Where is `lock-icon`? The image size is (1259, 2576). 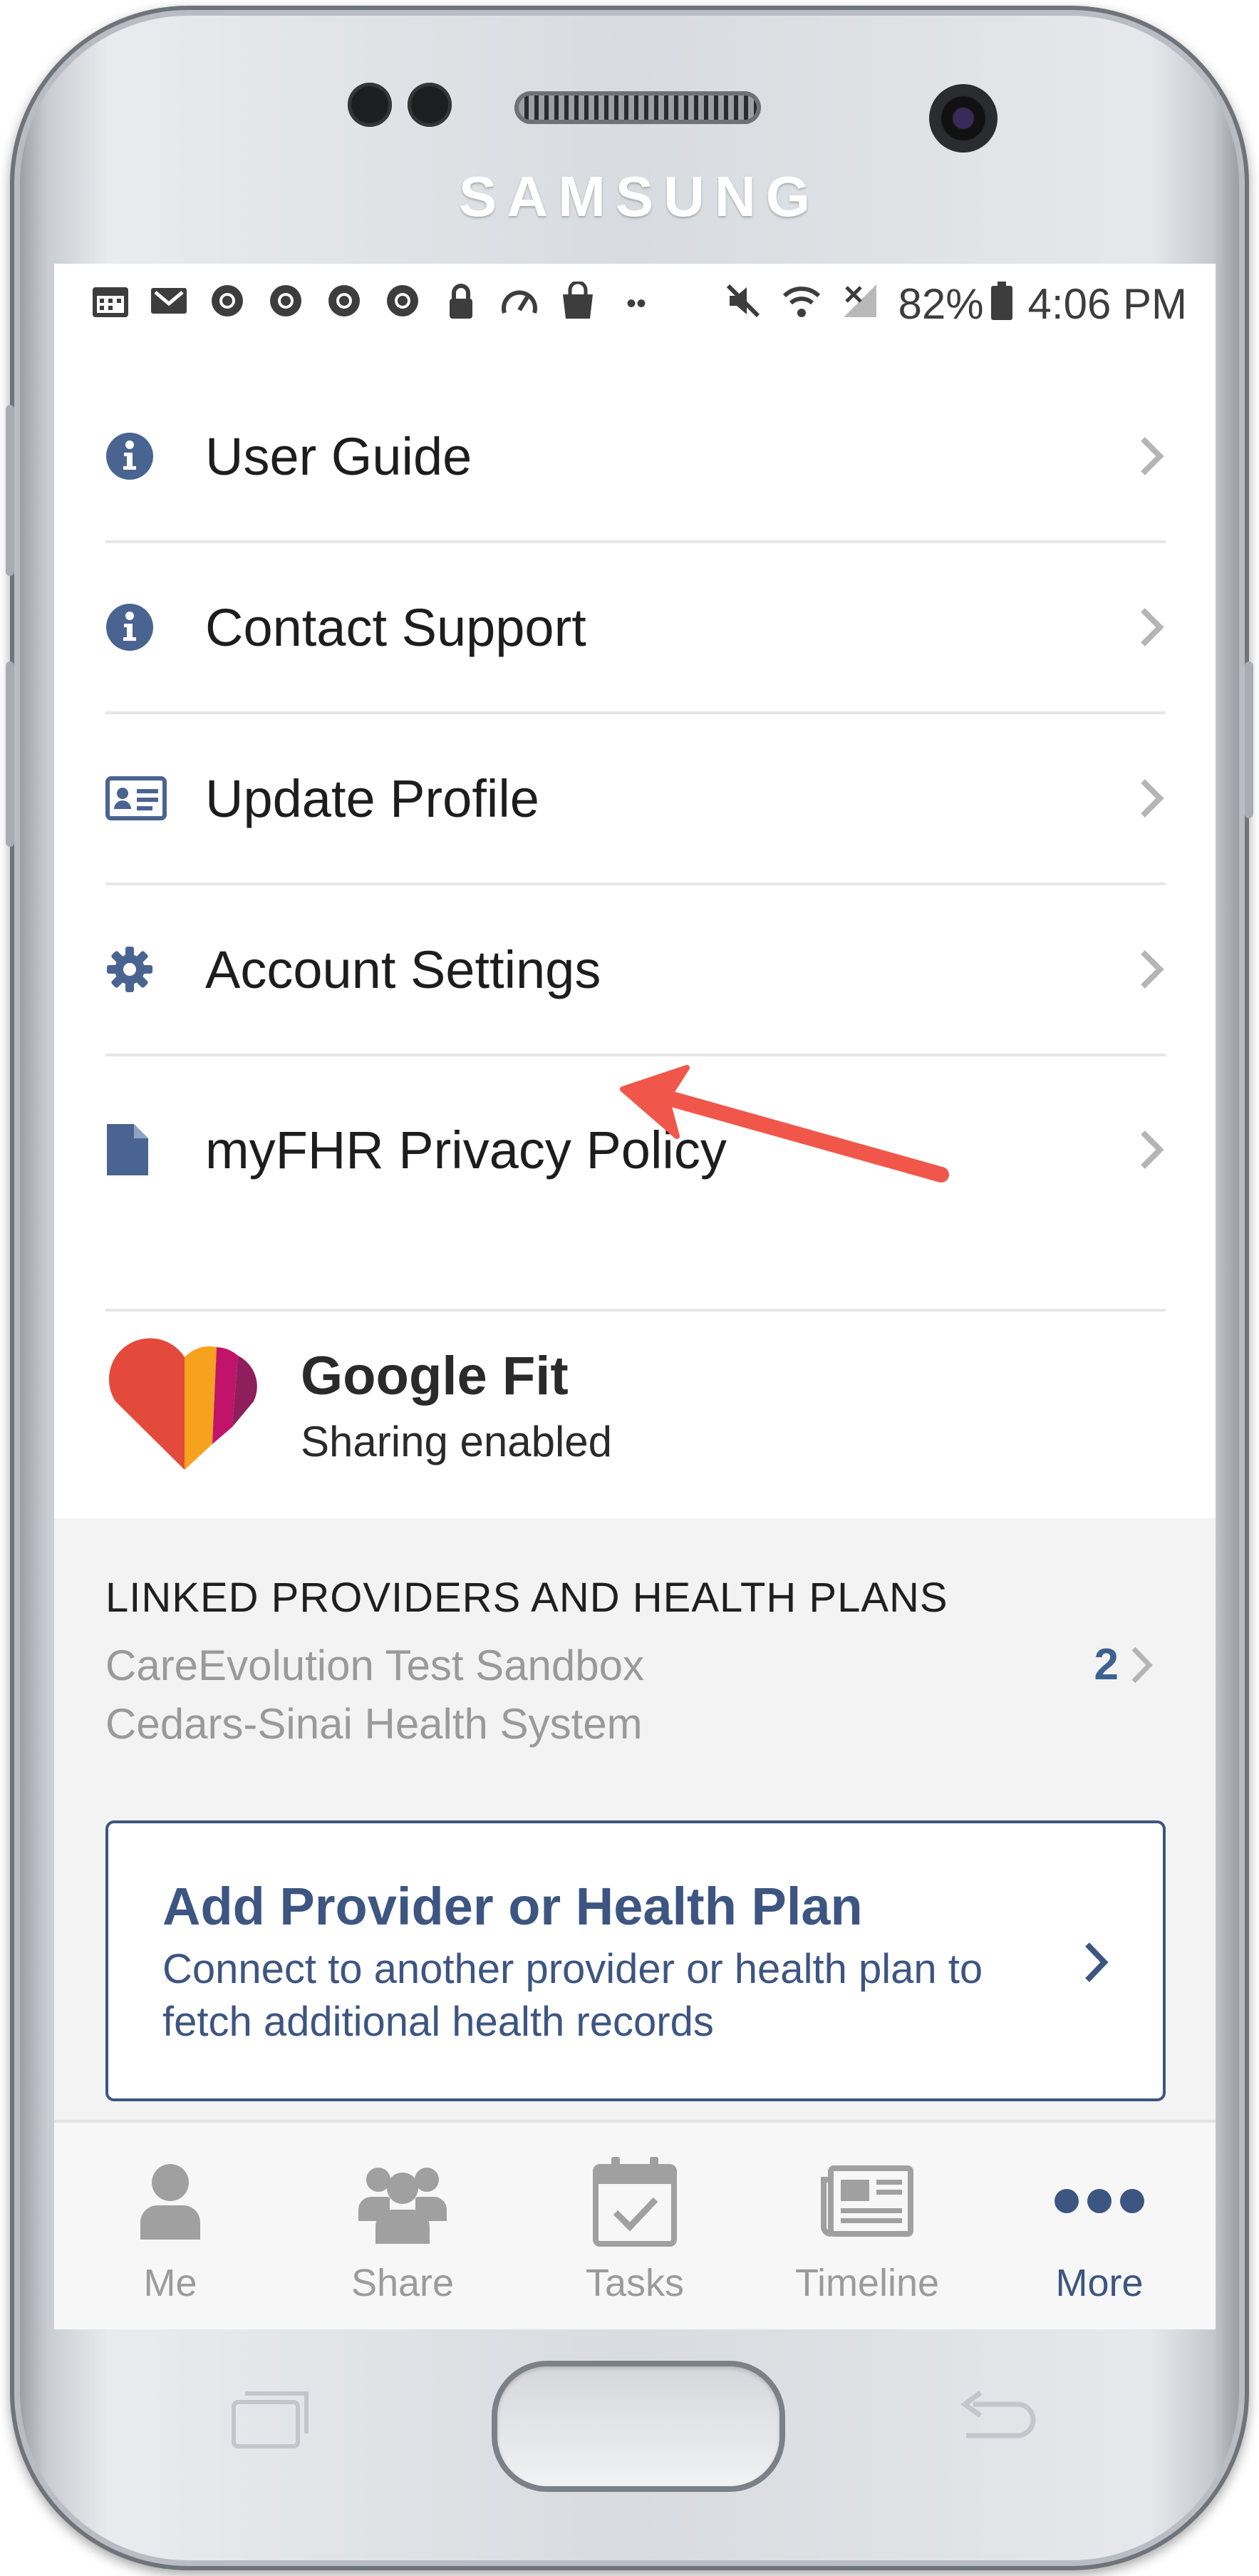 lock-icon is located at coordinates (461, 304).